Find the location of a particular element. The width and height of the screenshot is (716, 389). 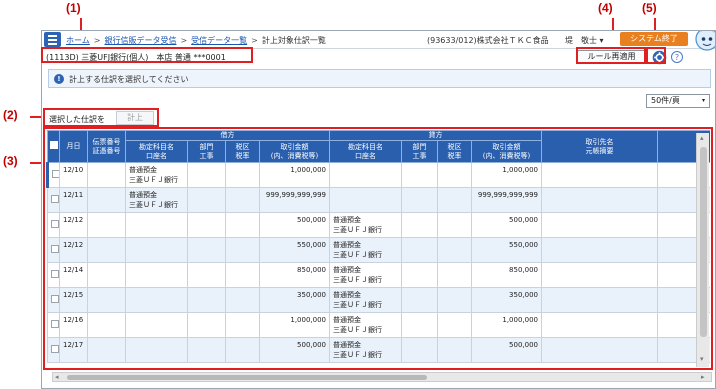

callout-4: (4) is located at coordinates (605, 8).